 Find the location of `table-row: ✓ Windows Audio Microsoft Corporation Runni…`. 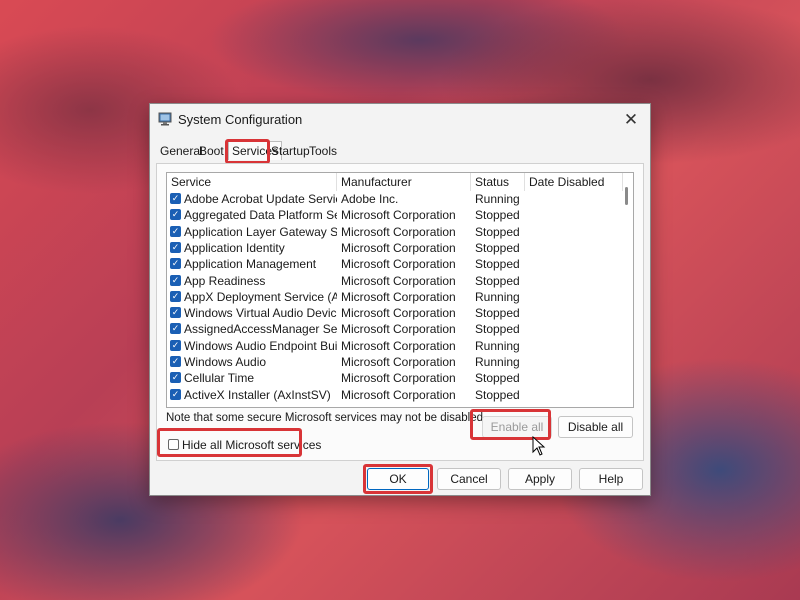

table-row: ✓ Windows Audio Microsoft Corporation Runni… is located at coordinates (394, 362).